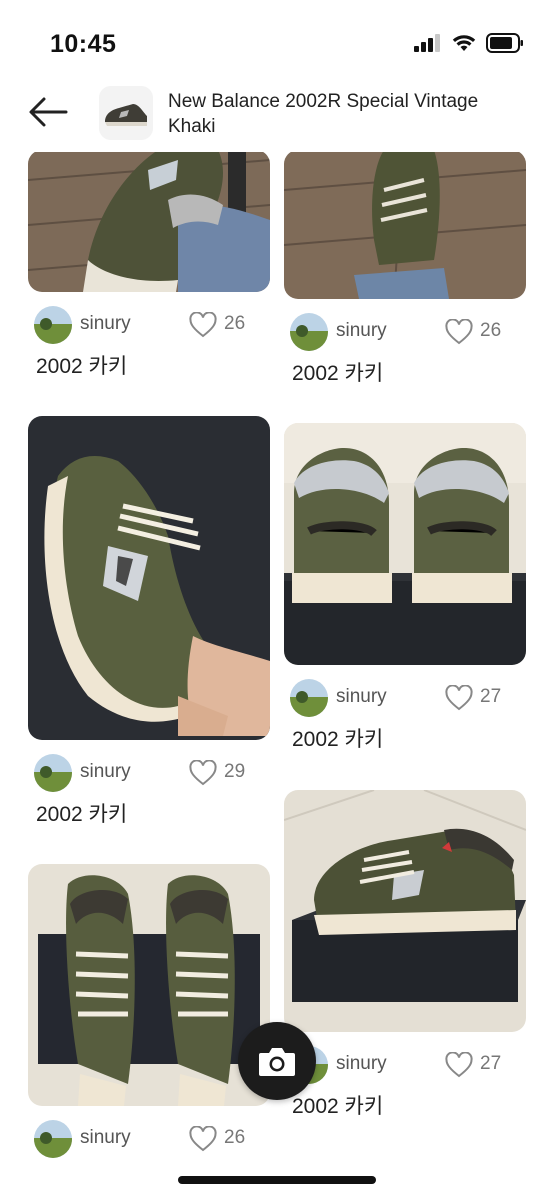 This screenshot has width=554, height=1200. I want to click on status-time: 10:45, so click(83, 44).